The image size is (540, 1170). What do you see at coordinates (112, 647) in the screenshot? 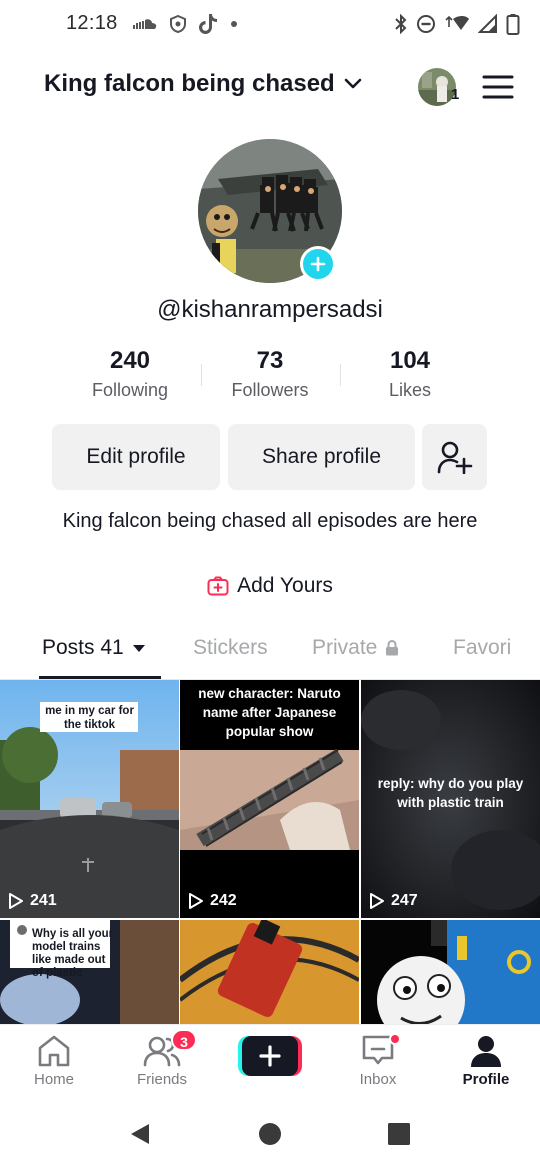
I see `tab-posts-count: 41` at bounding box center [112, 647].